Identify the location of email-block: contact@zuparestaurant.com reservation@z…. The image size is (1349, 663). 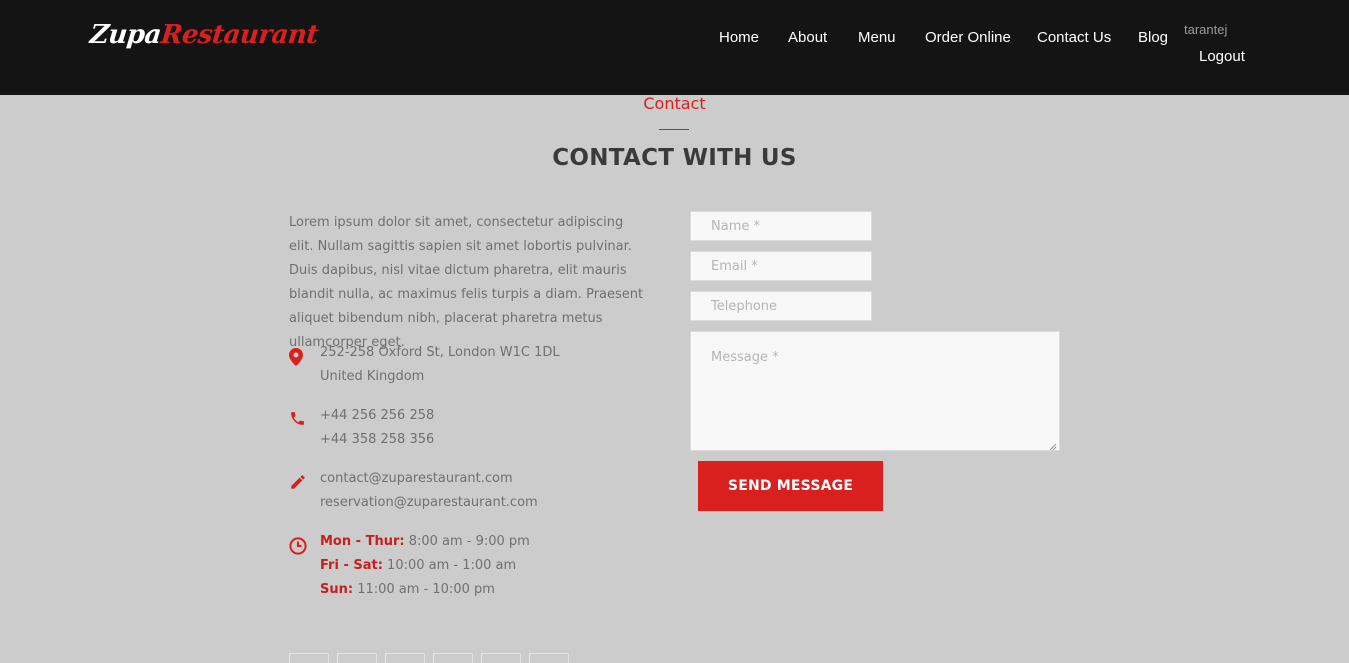
(429, 491).